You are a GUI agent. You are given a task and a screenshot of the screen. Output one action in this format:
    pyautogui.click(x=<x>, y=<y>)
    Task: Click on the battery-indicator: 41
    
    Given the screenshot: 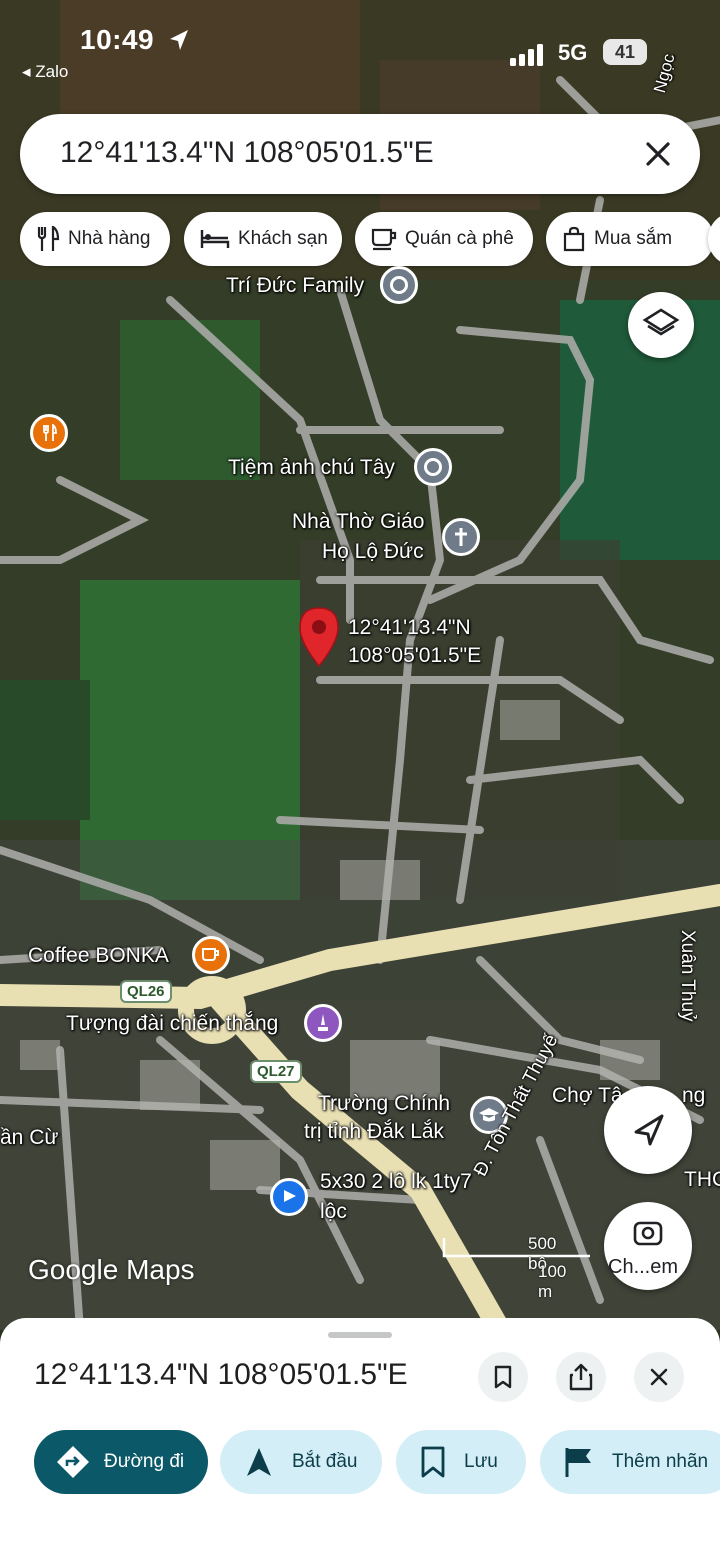 What is the action you would take?
    pyautogui.click(x=625, y=52)
    